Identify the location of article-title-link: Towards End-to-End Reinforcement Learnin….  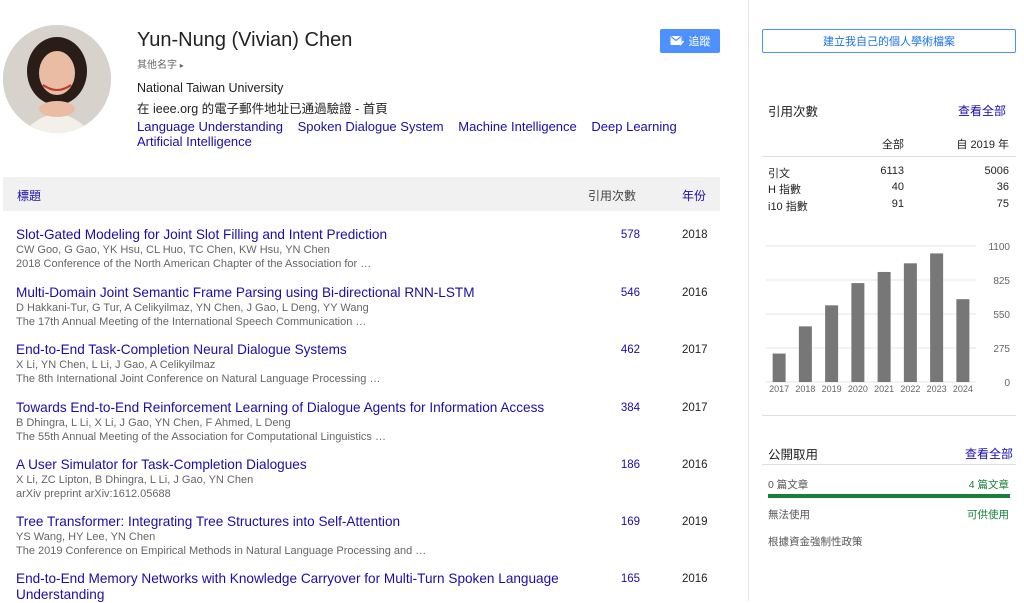
(296, 408).